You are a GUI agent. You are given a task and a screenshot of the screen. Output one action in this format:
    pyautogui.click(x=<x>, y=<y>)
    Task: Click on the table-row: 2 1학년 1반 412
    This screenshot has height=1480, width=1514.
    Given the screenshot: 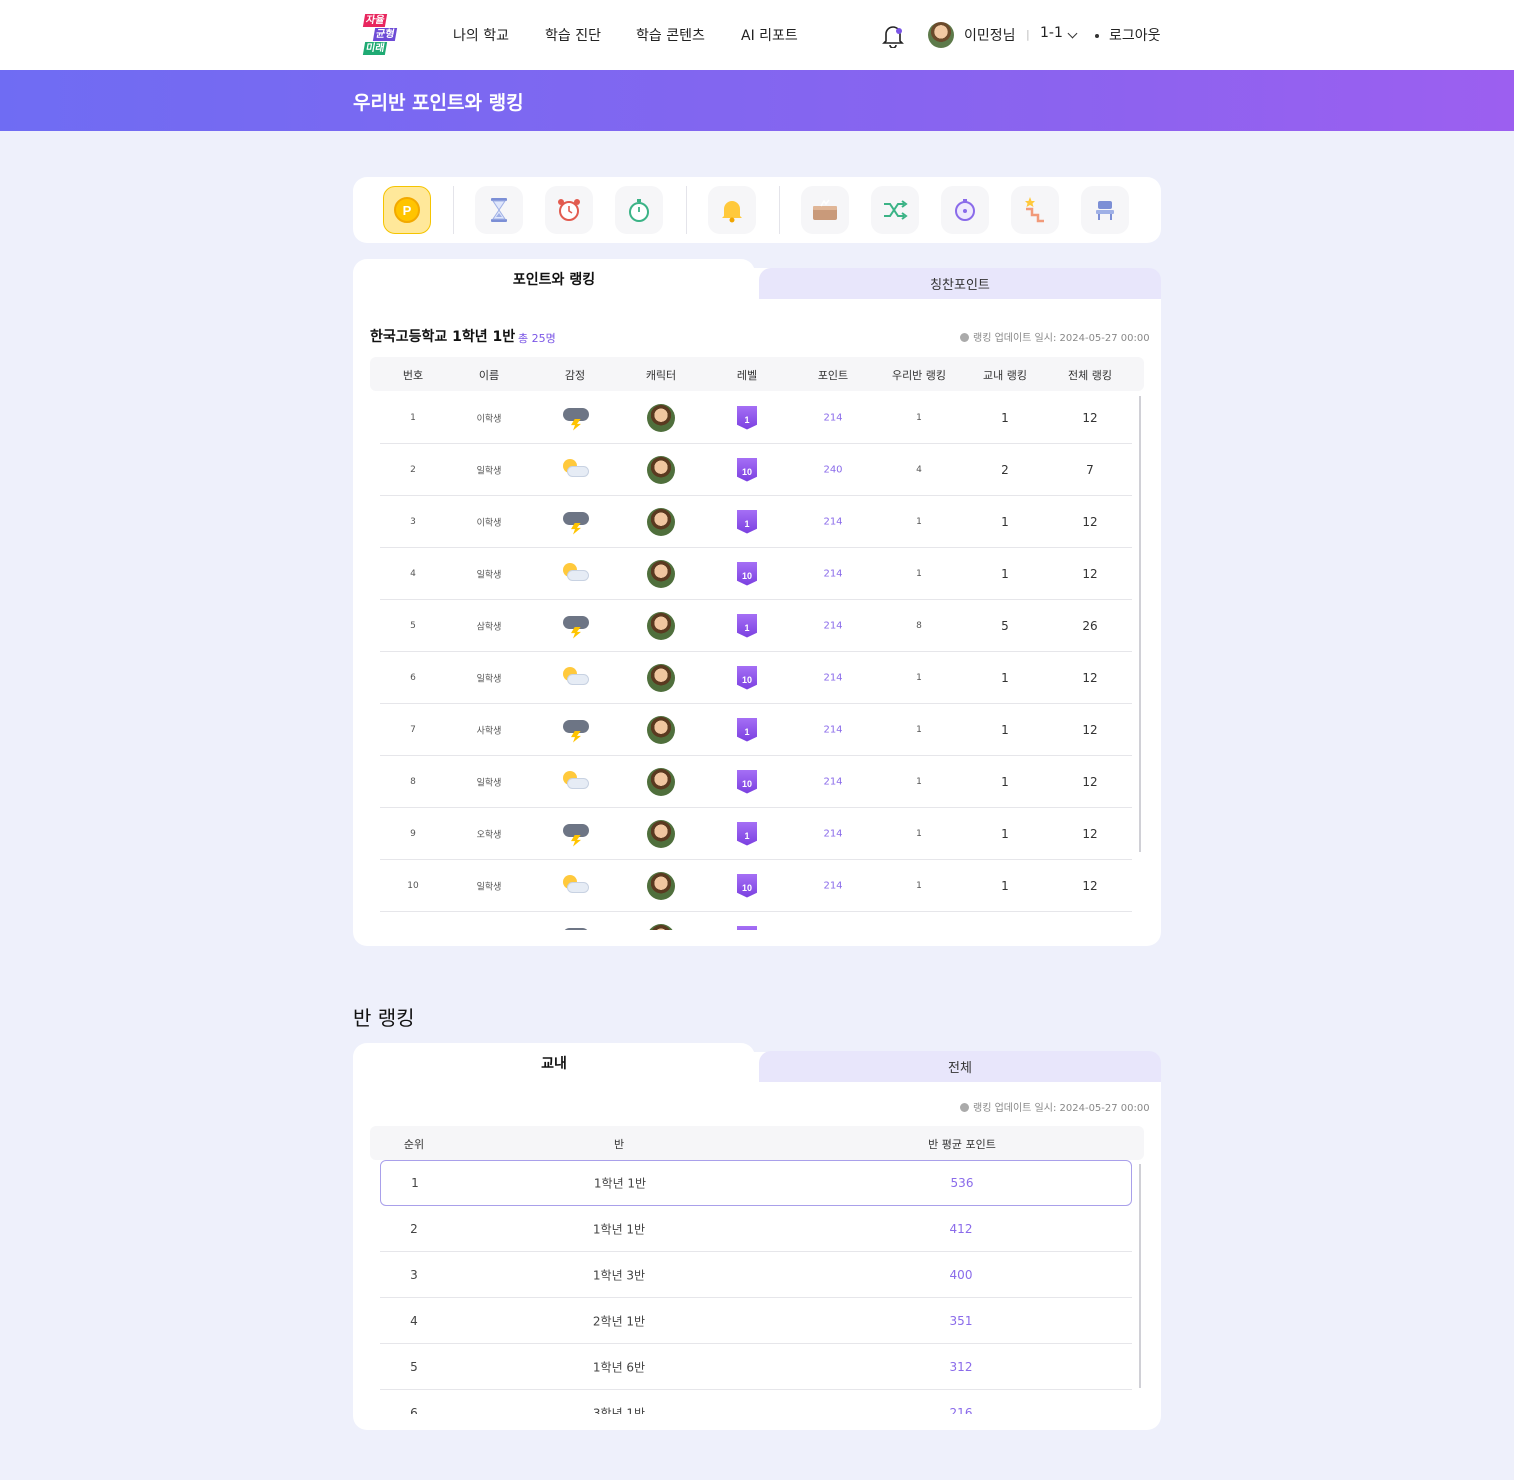 What is the action you would take?
    pyautogui.click(x=756, y=1229)
    